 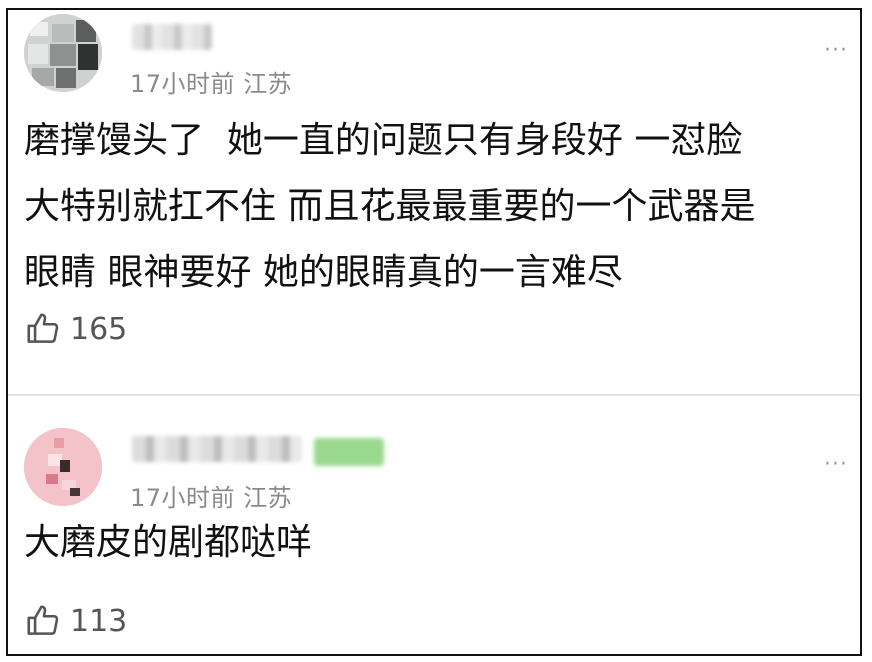 I want to click on like-count: 165, so click(x=99, y=329).